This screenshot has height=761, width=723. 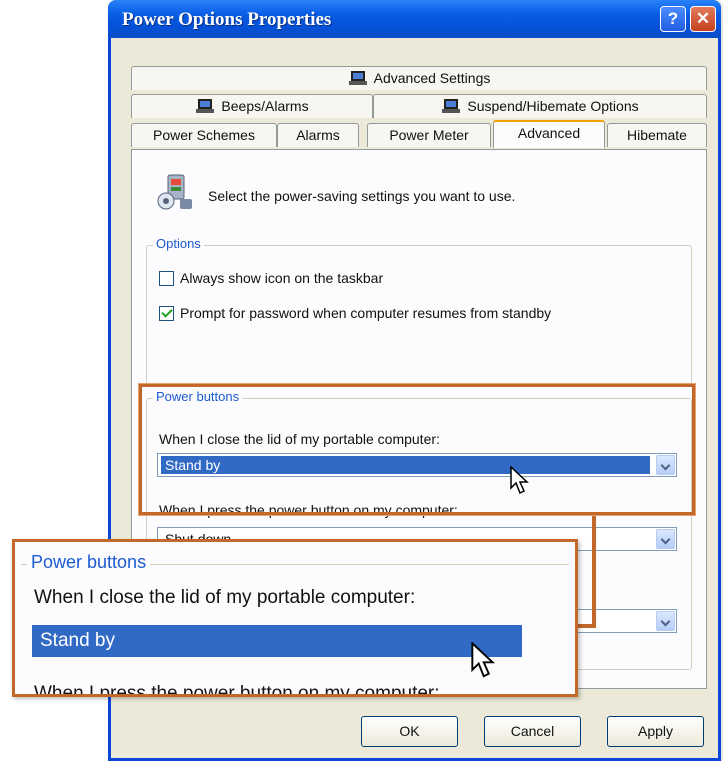 What do you see at coordinates (174, 192) in the screenshot?
I see `power-settings-icon` at bounding box center [174, 192].